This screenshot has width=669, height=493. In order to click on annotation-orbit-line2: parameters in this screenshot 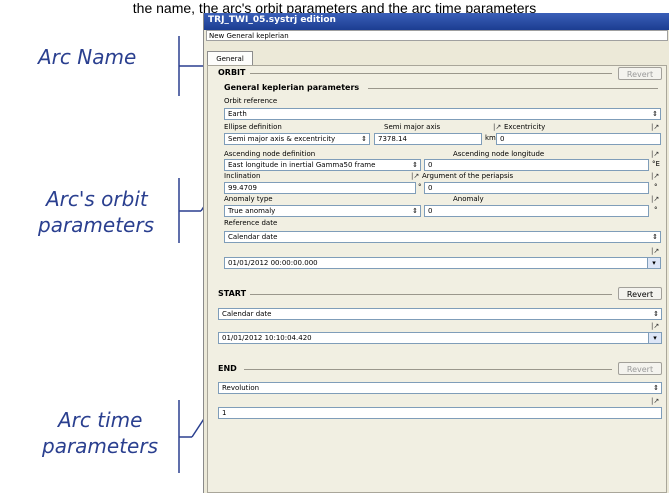, I will do `click(96, 225)`.